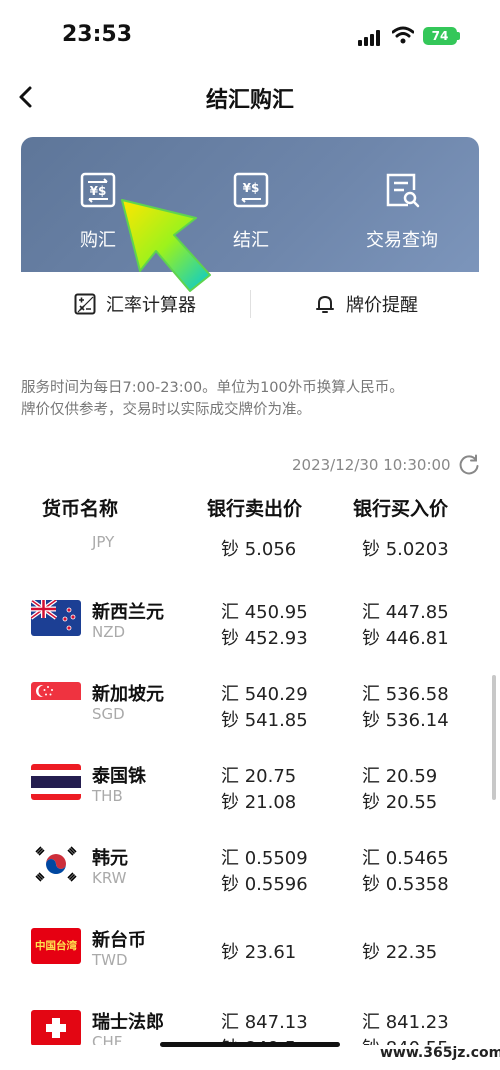 This screenshot has width=500, height=1070. Describe the element at coordinates (264, 612) in the screenshot. I see `sell-transfer: 汇 450.95` at that location.